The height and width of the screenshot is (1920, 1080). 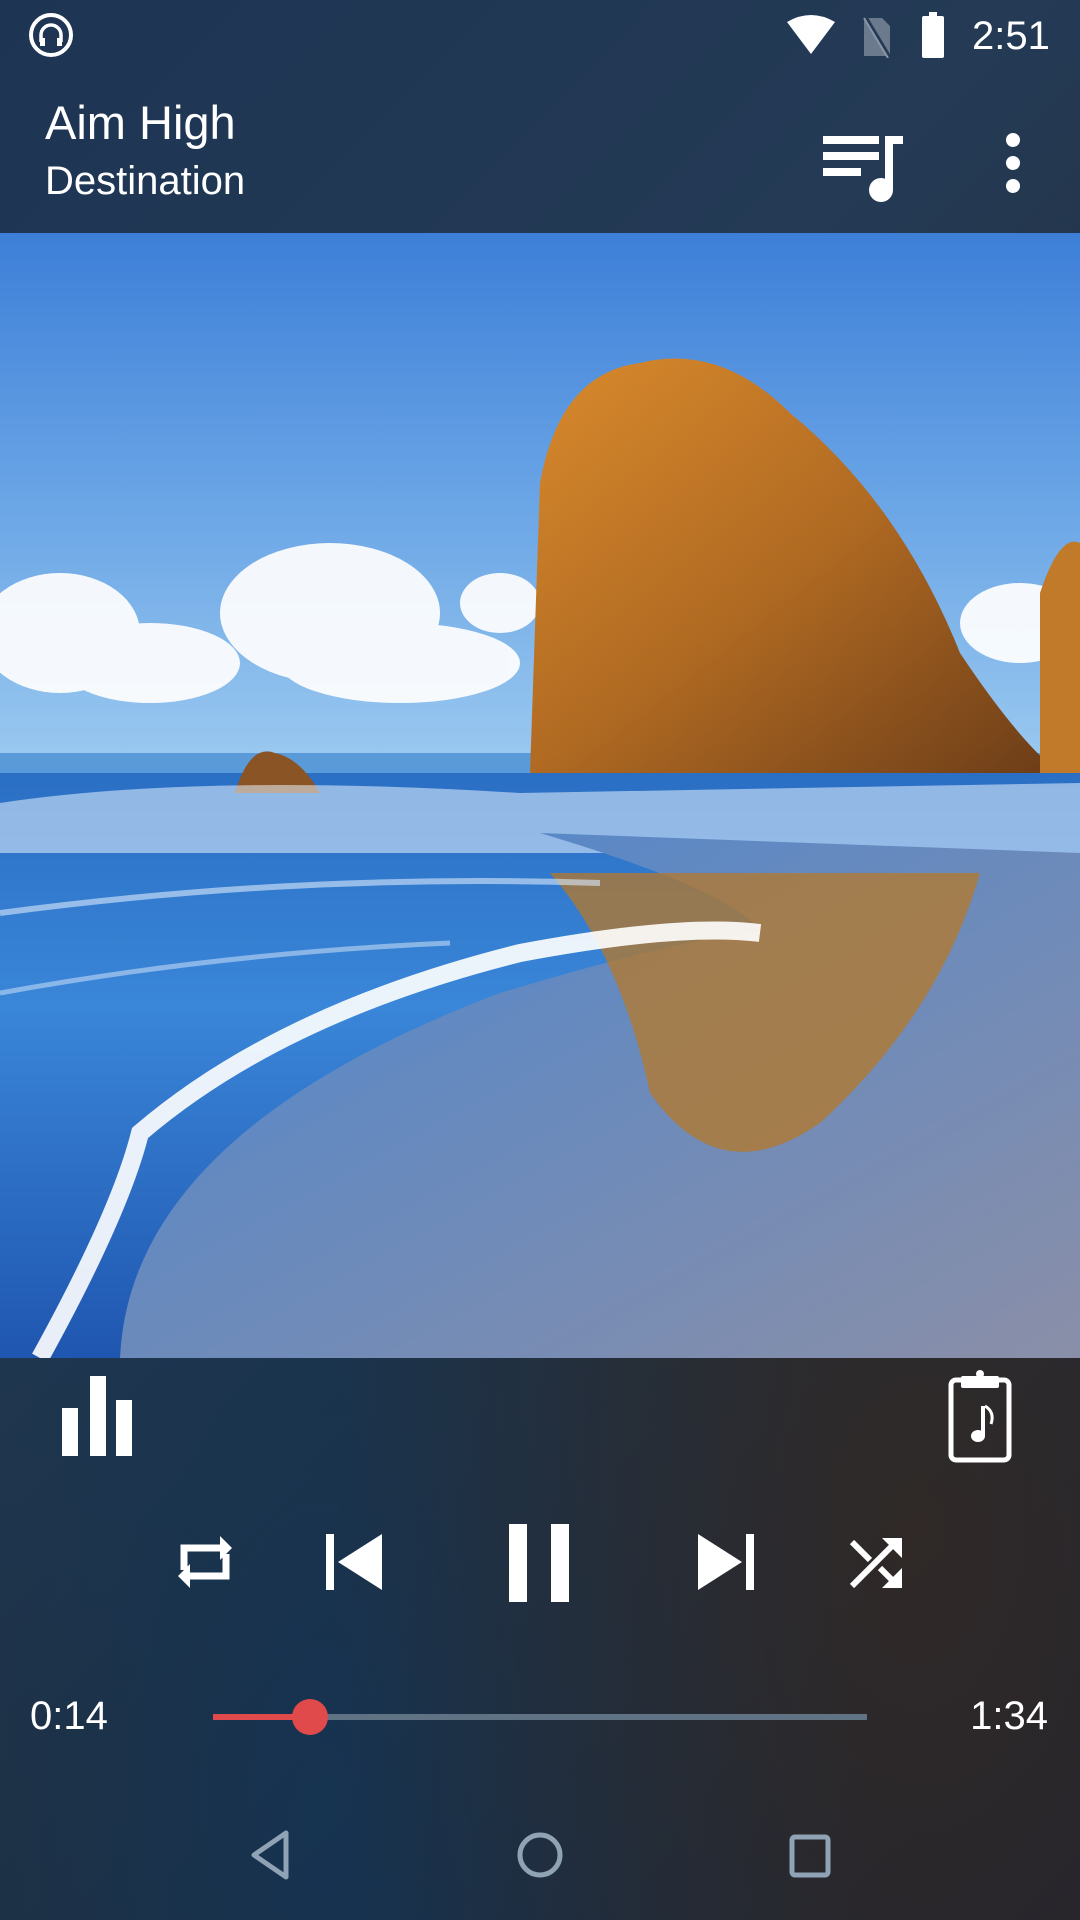 I want to click on pause-icon, so click(x=540, y=1562).